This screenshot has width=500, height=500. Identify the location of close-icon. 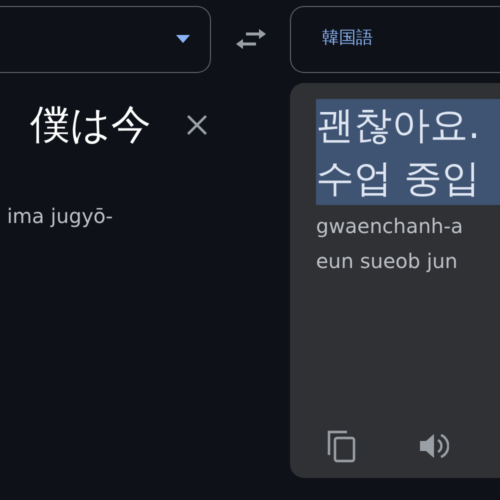
(197, 125).